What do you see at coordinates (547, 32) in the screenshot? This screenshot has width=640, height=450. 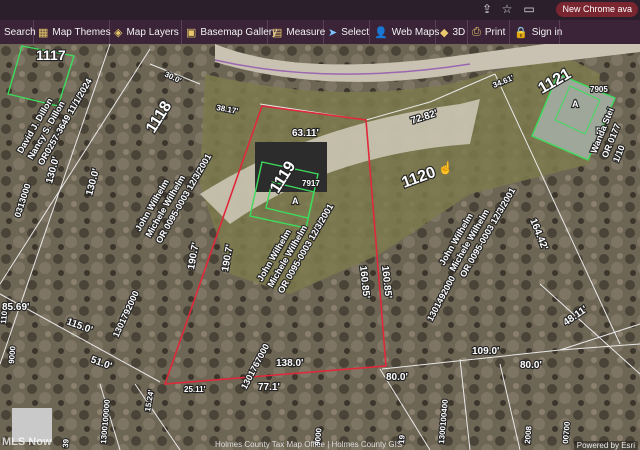 I see `sign-in-label: Sign in` at bounding box center [547, 32].